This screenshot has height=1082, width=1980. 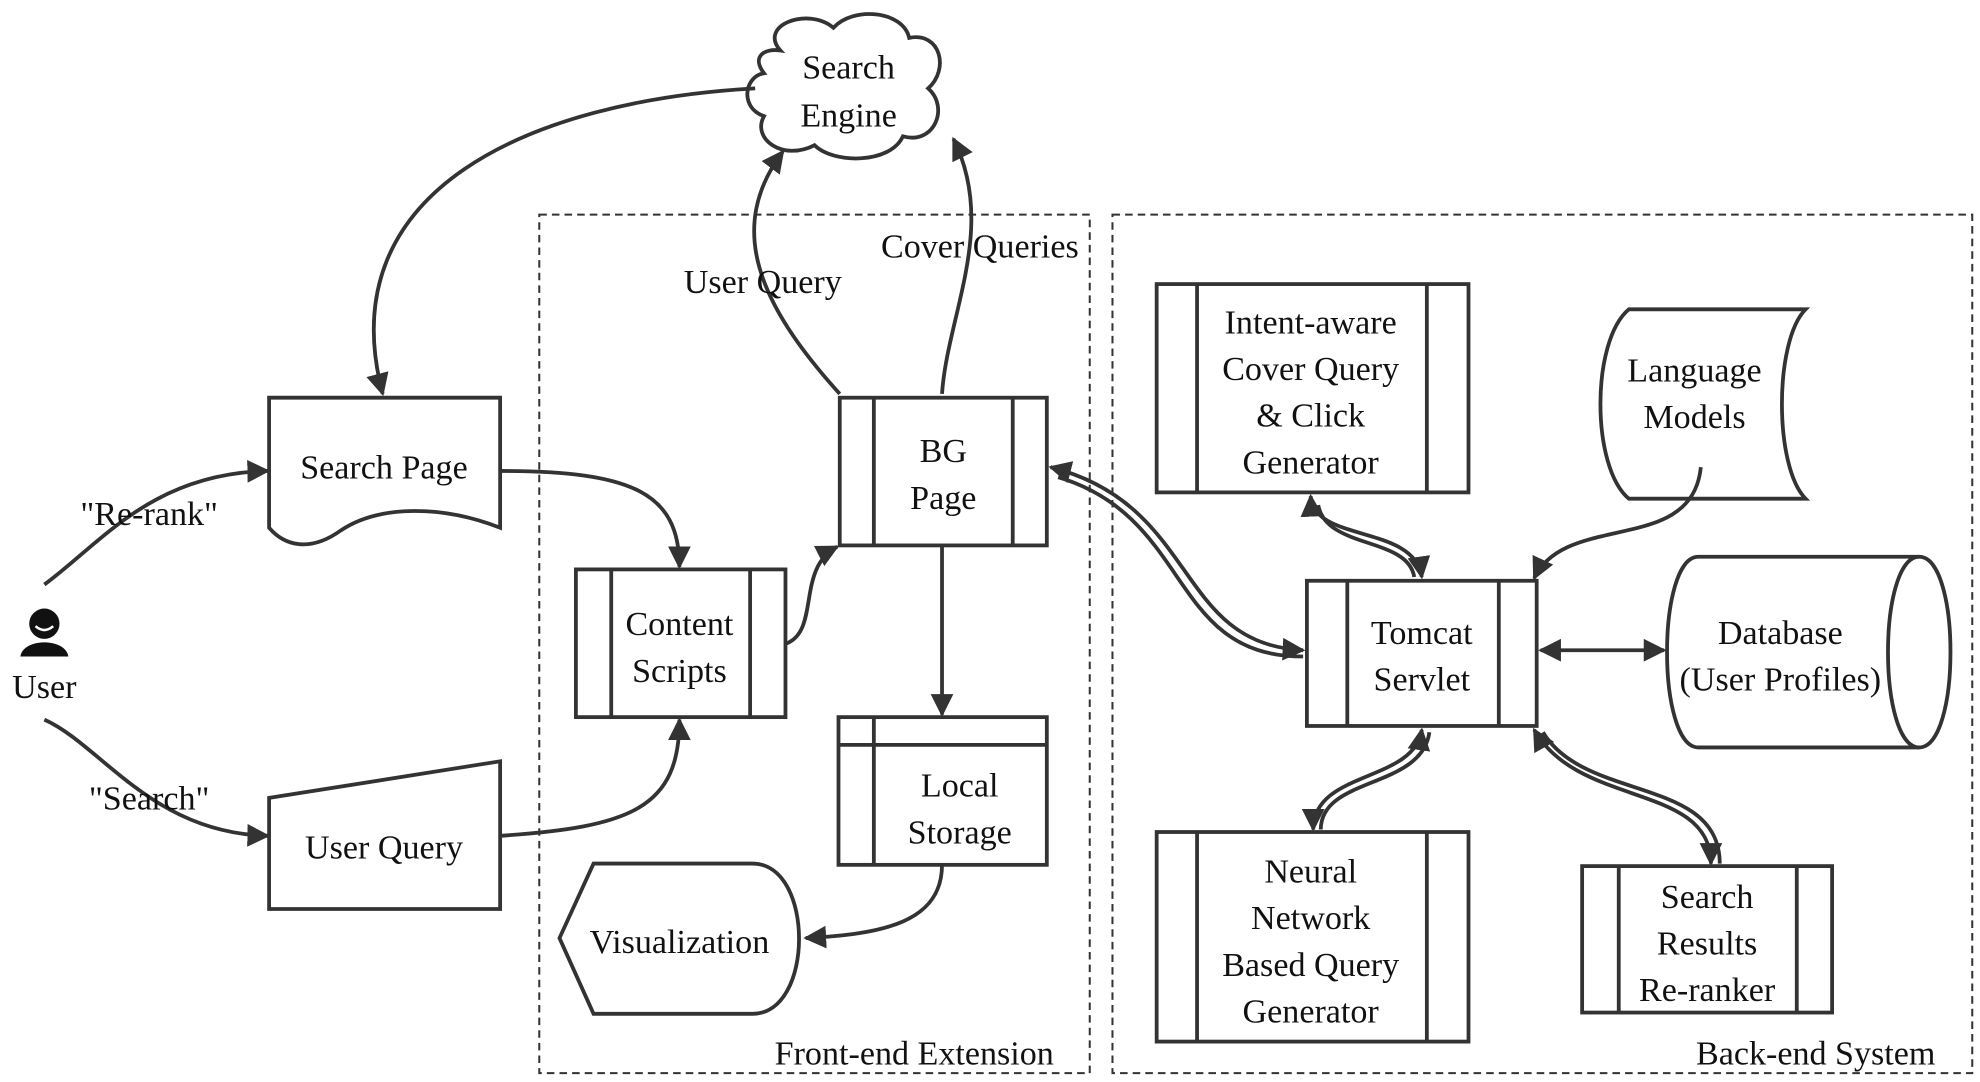 What do you see at coordinates (960, 786) in the screenshot?
I see `local-storage-label-1: Local` at bounding box center [960, 786].